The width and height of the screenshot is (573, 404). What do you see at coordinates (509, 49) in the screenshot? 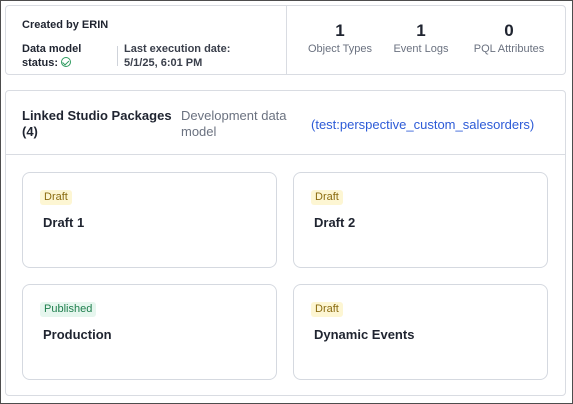
I see `stat-label: PQL Attributes` at bounding box center [509, 49].